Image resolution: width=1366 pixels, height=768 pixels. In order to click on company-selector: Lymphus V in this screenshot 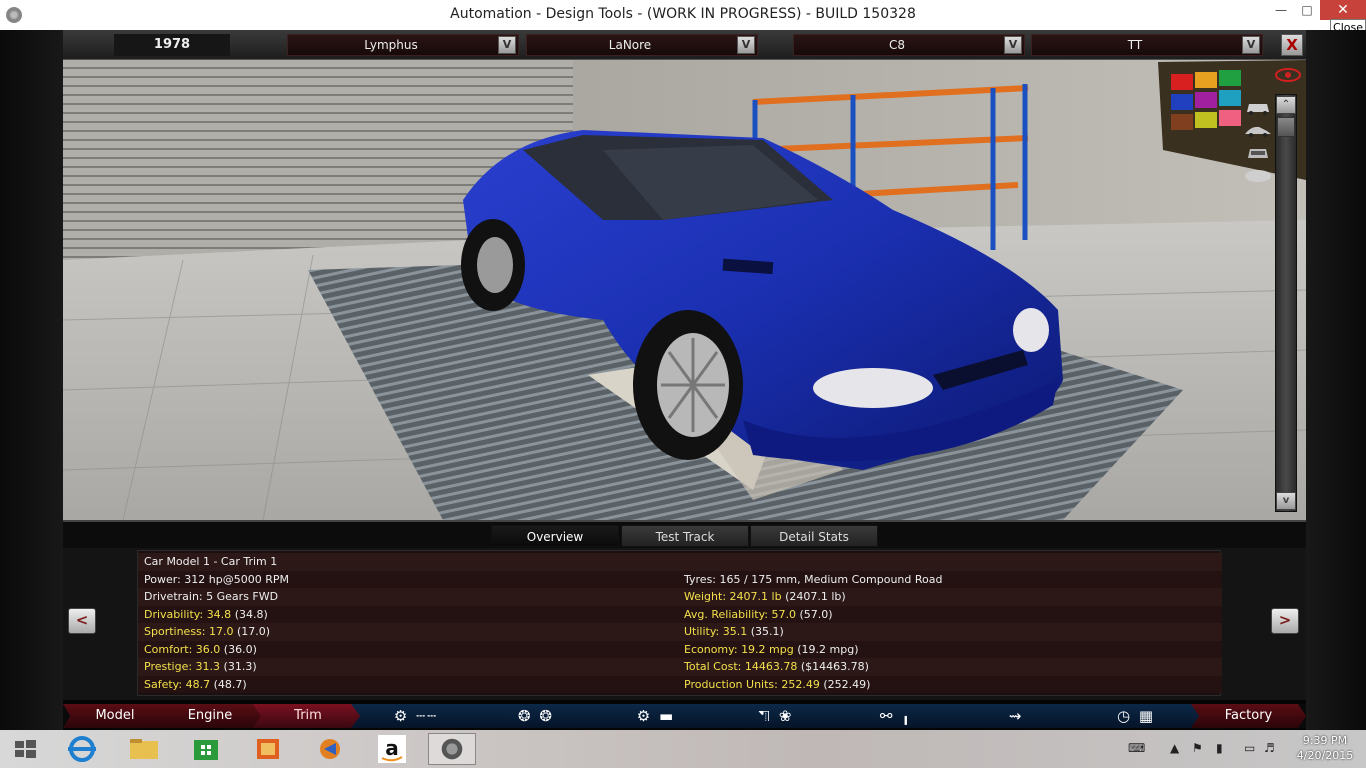, I will do `click(403, 45)`.